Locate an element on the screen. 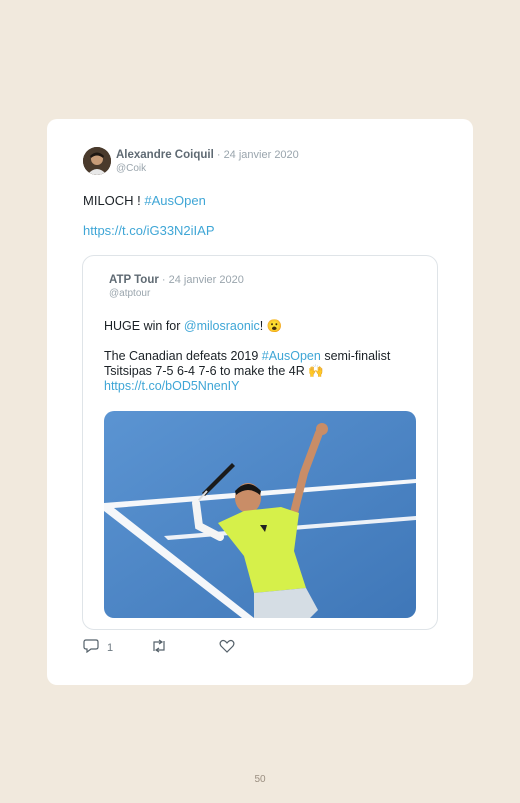 This screenshot has width=520, height=803. quoted-line-1-prefix: HUGE win for is located at coordinates (144, 326).